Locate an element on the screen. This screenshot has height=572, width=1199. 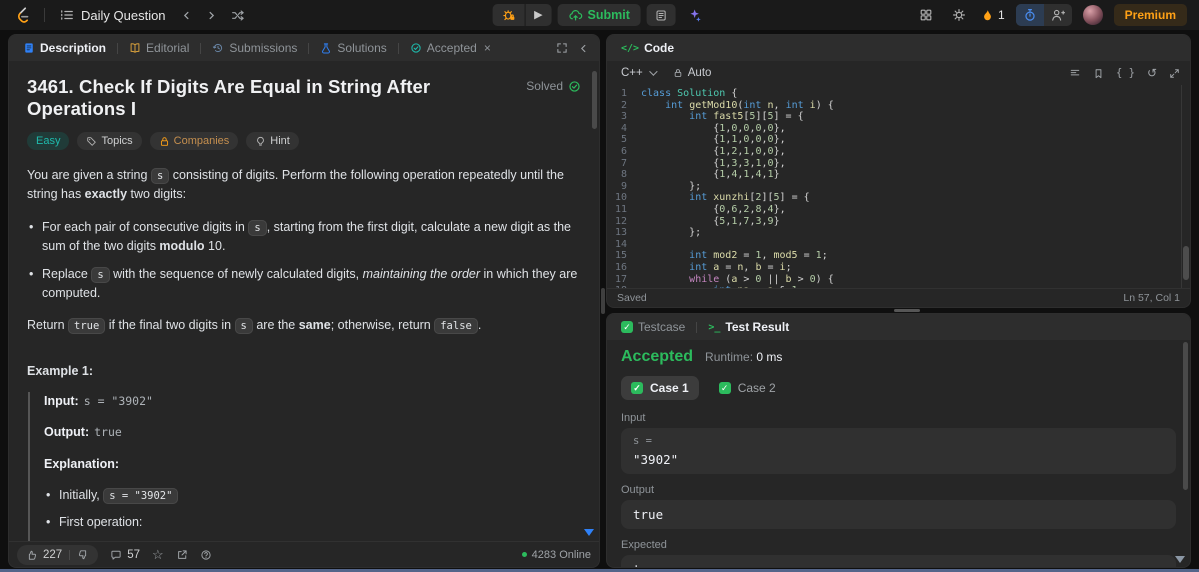
like-button: 227 is located at coordinates (44, 555).